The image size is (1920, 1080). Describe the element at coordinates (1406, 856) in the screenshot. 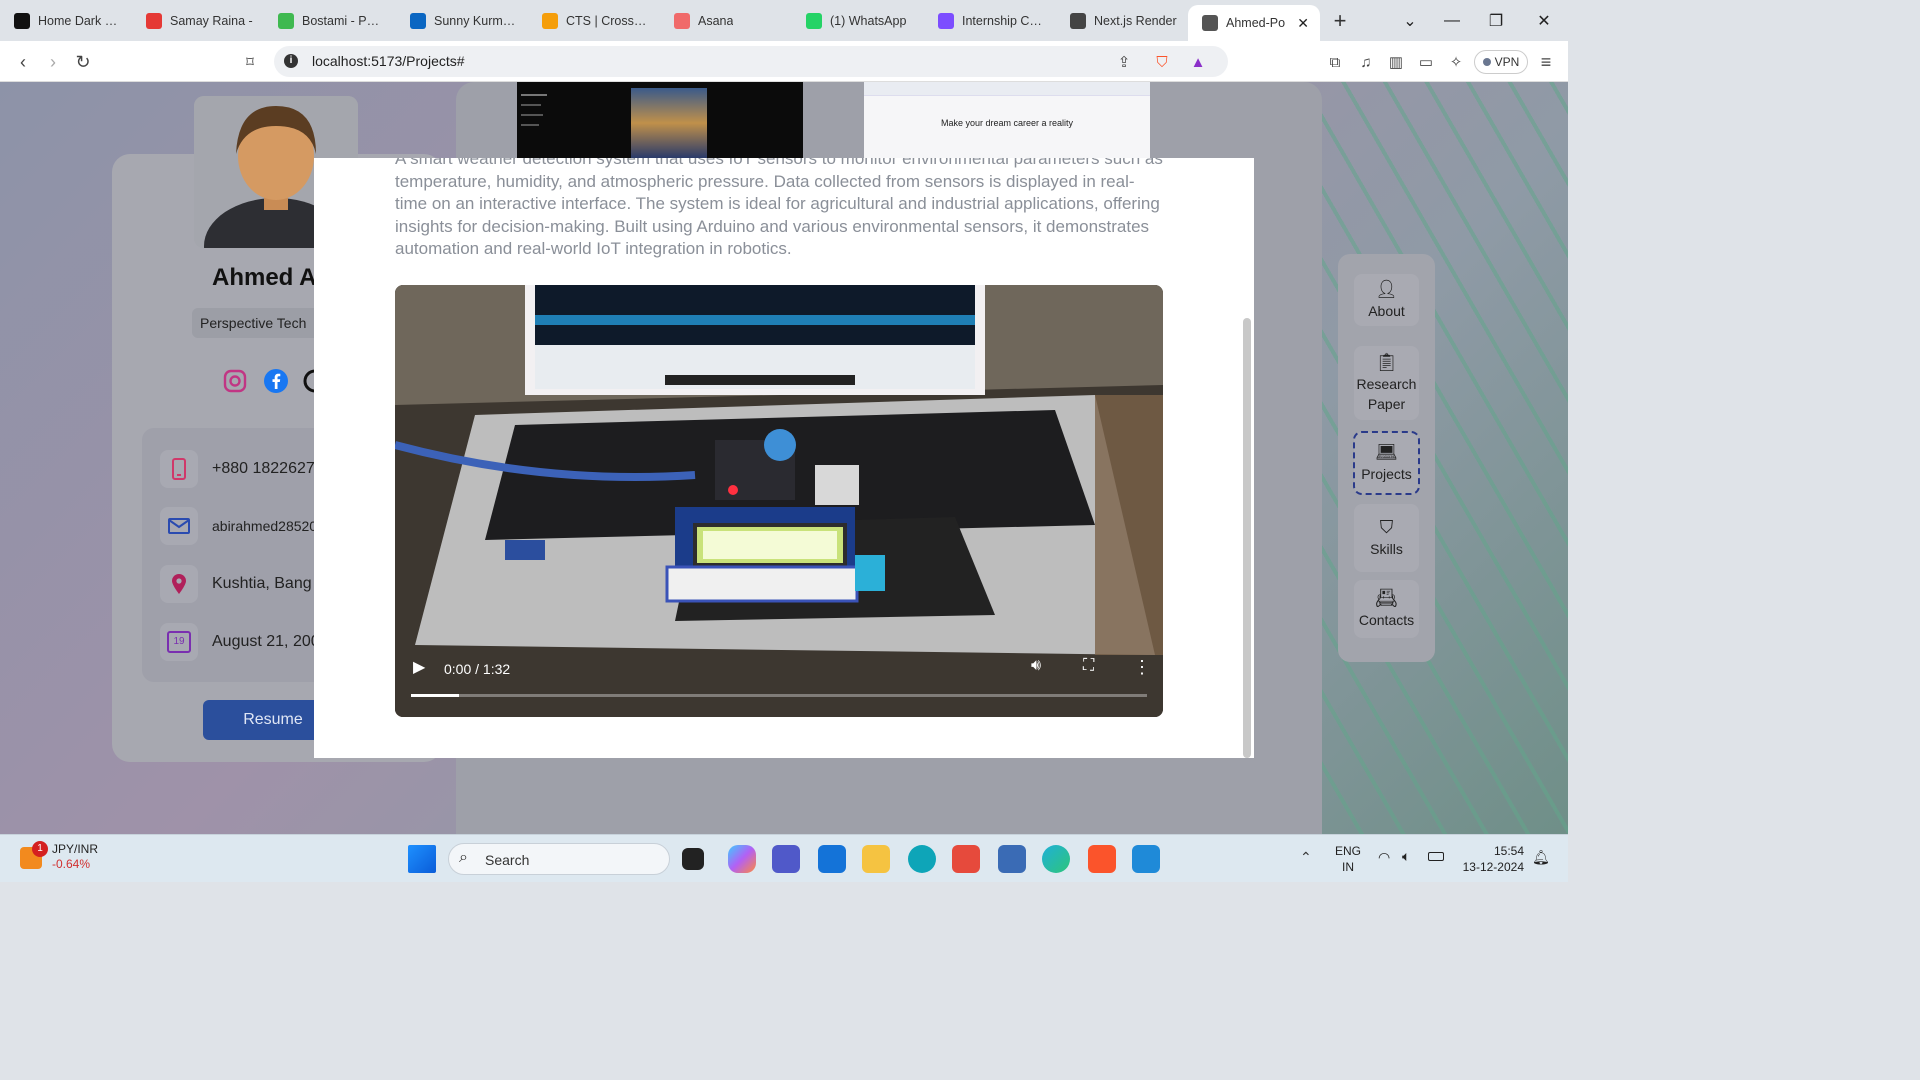

I see `volume-tray-icon: 🔈︎` at that location.